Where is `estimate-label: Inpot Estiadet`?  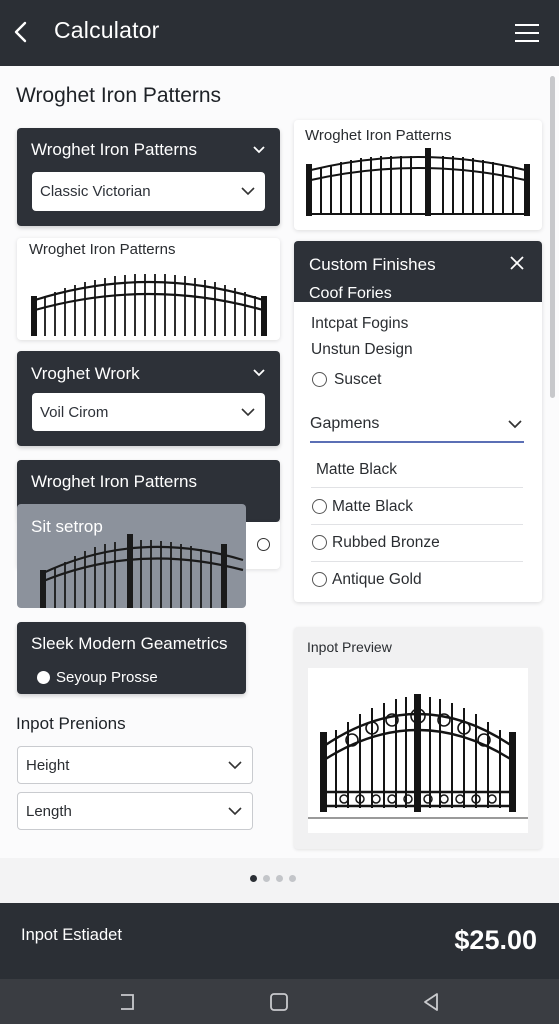 estimate-label: Inpot Estiadet is located at coordinates (71, 935).